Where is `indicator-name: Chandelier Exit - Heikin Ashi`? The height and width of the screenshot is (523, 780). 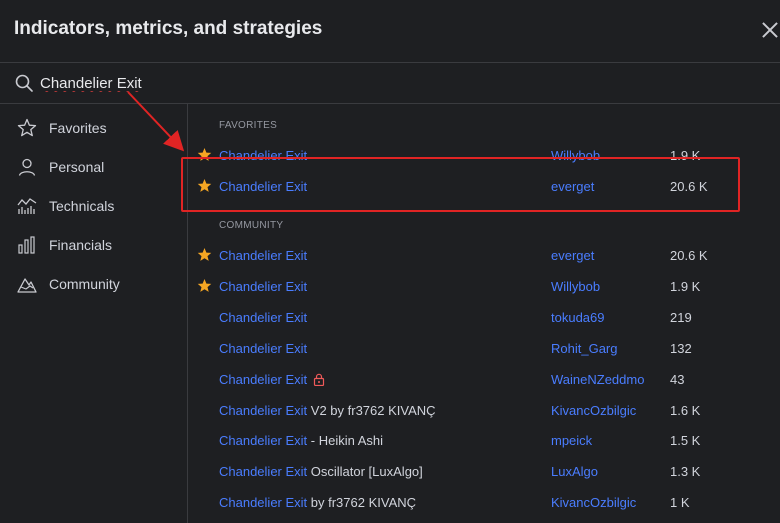
indicator-name: Chandelier Exit - Heikin Ashi is located at coordinates (301, 440).